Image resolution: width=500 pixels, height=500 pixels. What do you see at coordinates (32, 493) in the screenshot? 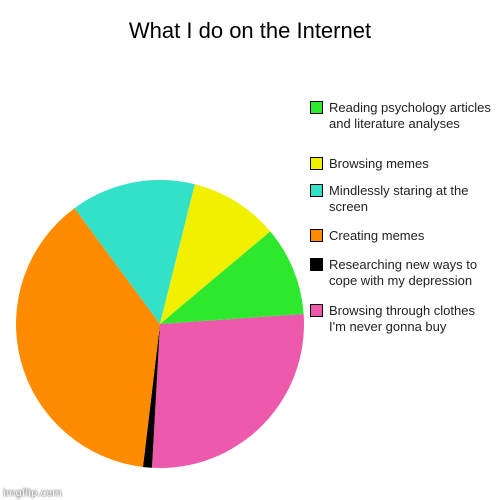
I see `watermark: imgflip.com` at bounding box center [32, 493].